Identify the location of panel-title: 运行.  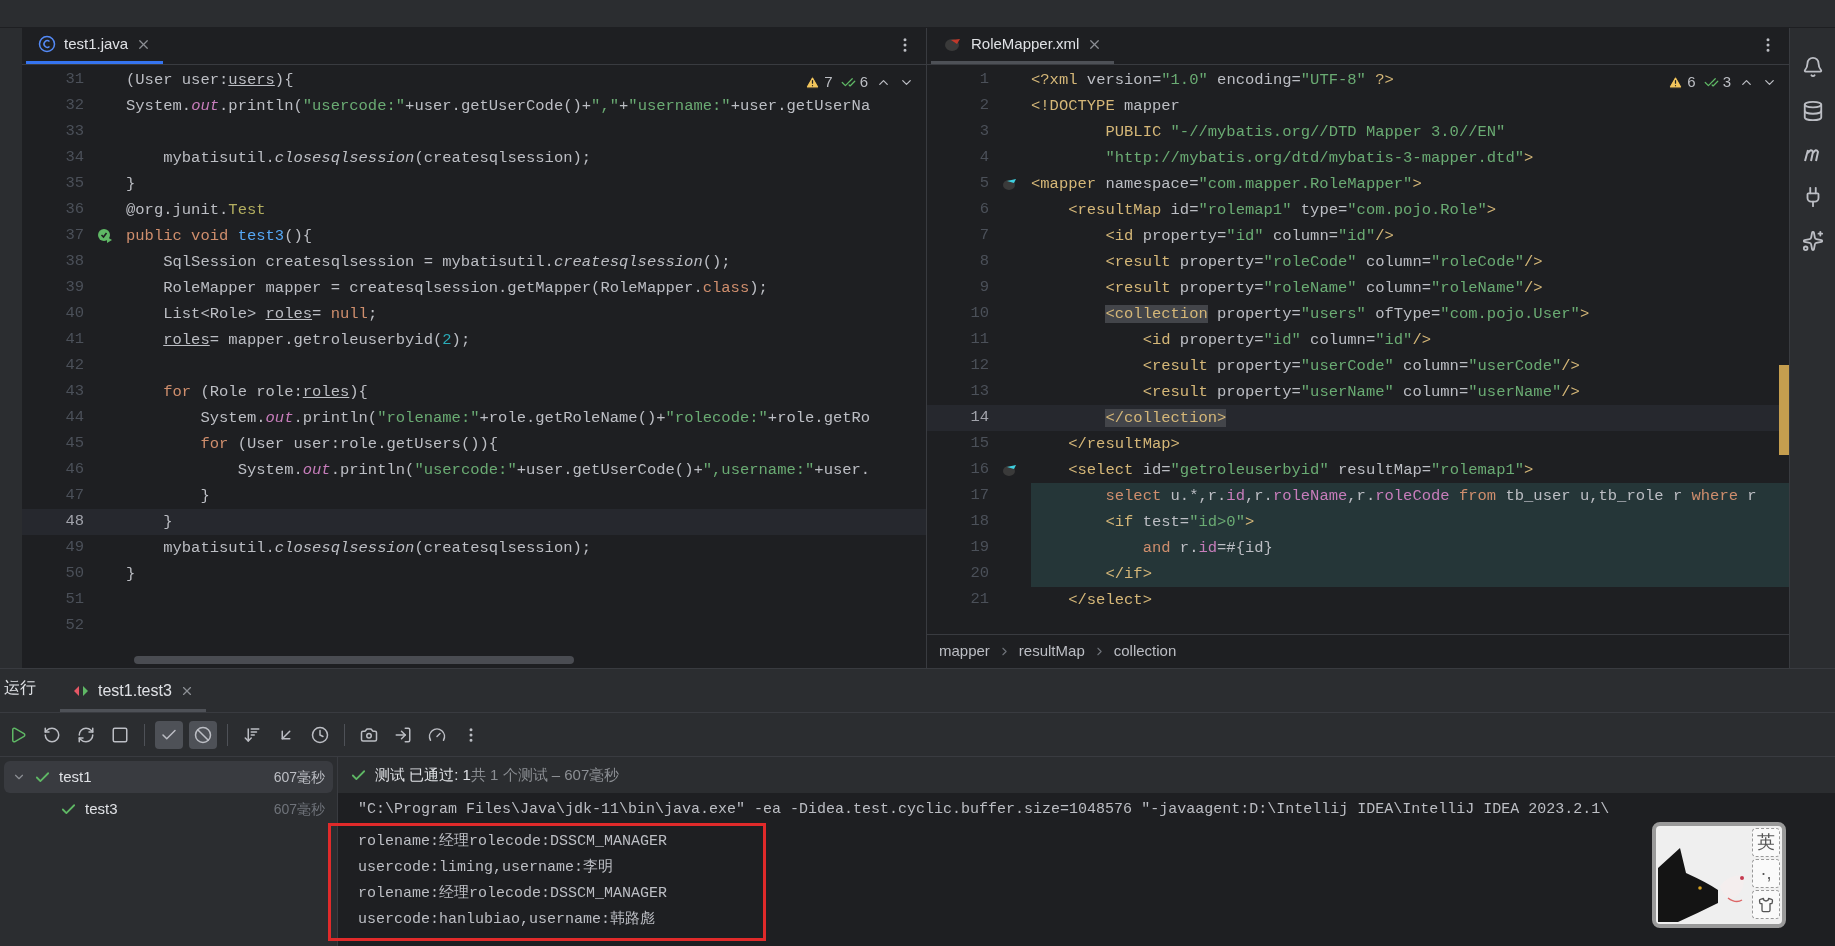
(20, 688).